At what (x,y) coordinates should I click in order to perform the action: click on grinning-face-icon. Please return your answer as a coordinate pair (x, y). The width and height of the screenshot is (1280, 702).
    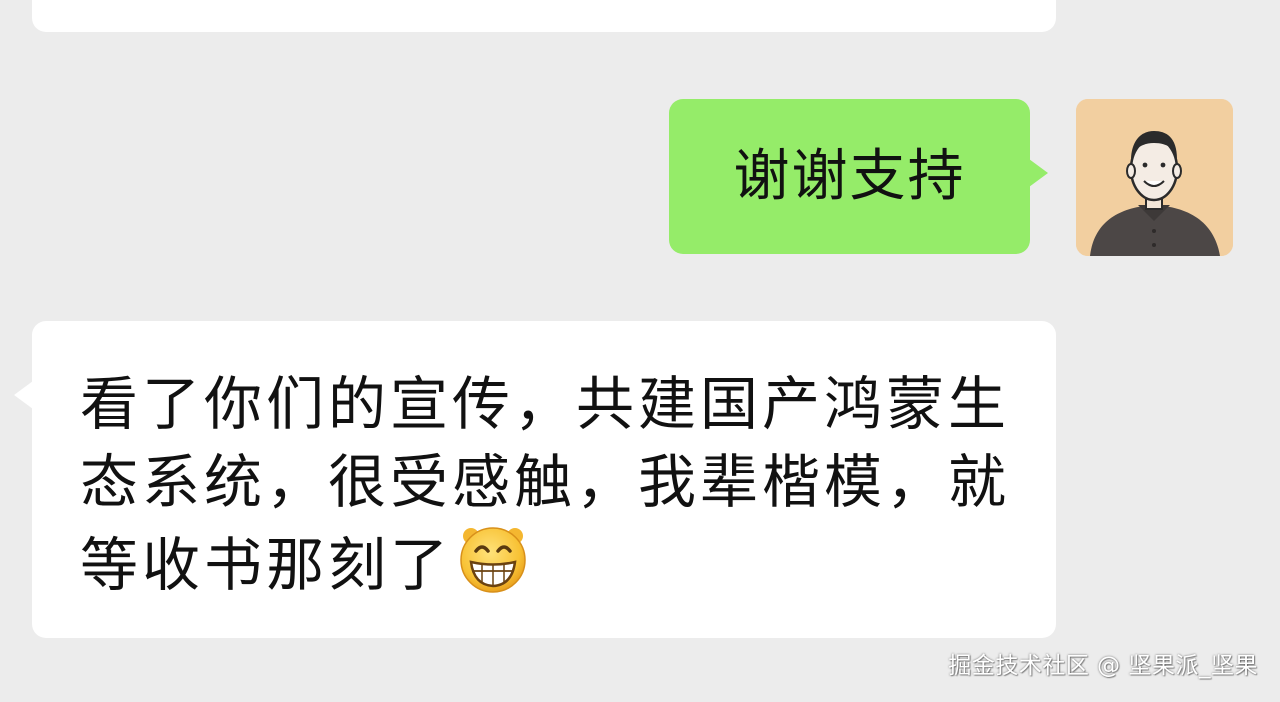
    Looking at the image, I should click on (493, 567).